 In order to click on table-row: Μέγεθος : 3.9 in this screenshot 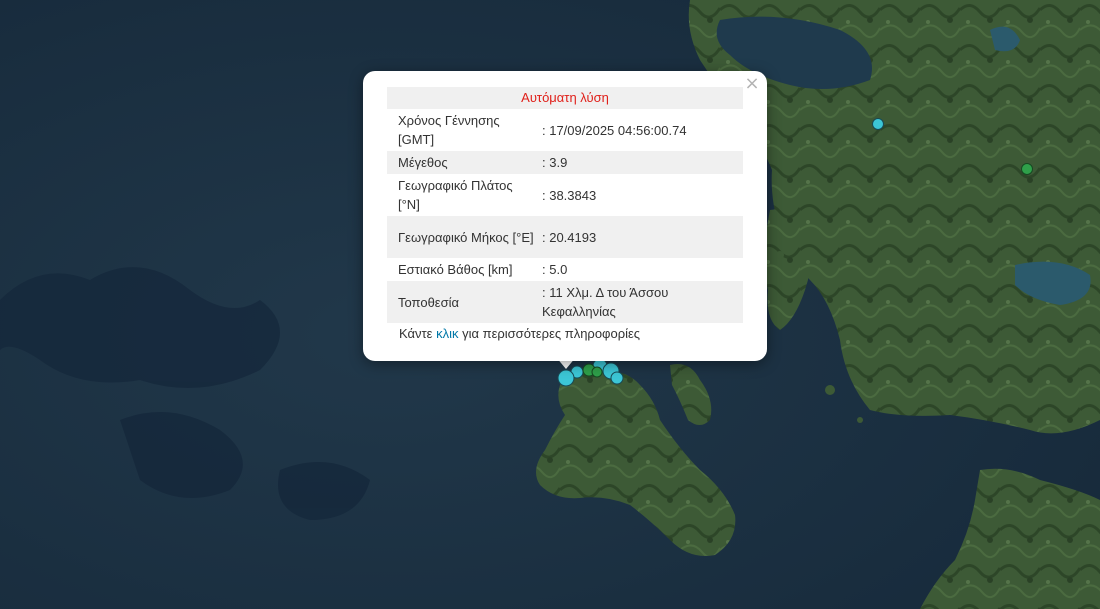, I will do `click(565, 162)`.